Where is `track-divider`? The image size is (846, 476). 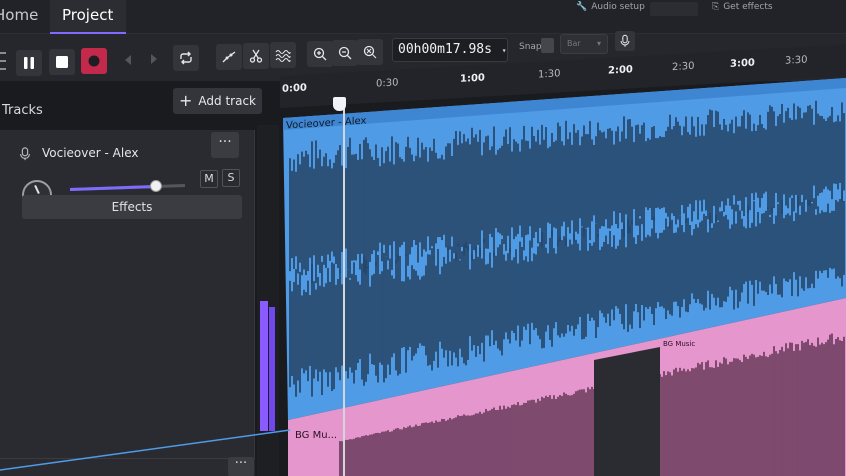 track-divider is located at coordinates (145, 450).